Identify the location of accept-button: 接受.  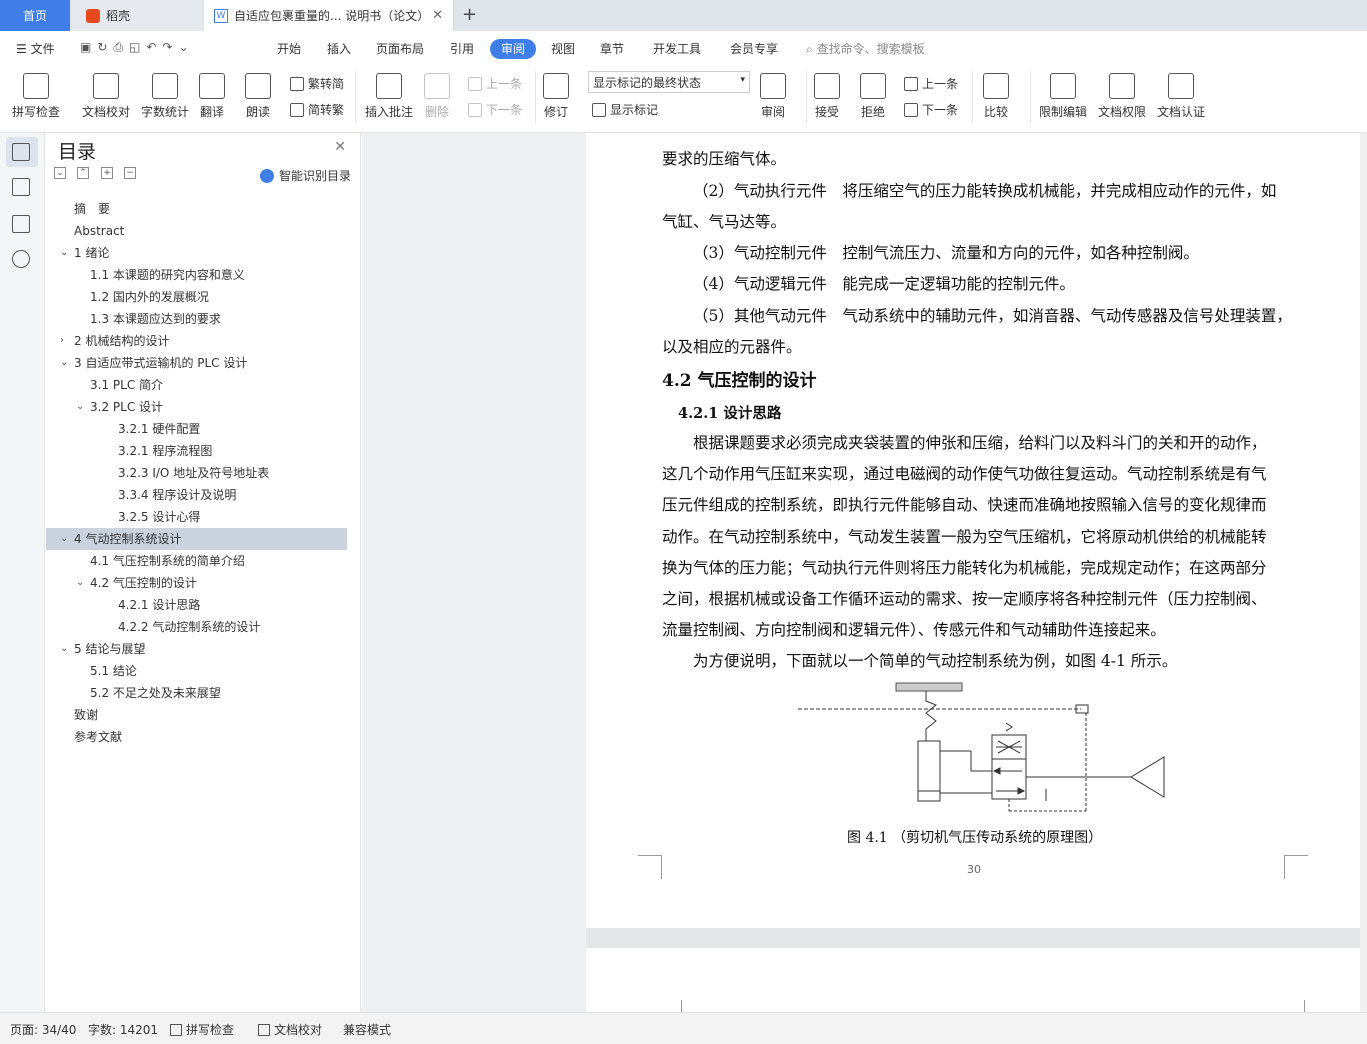
(827, 96).